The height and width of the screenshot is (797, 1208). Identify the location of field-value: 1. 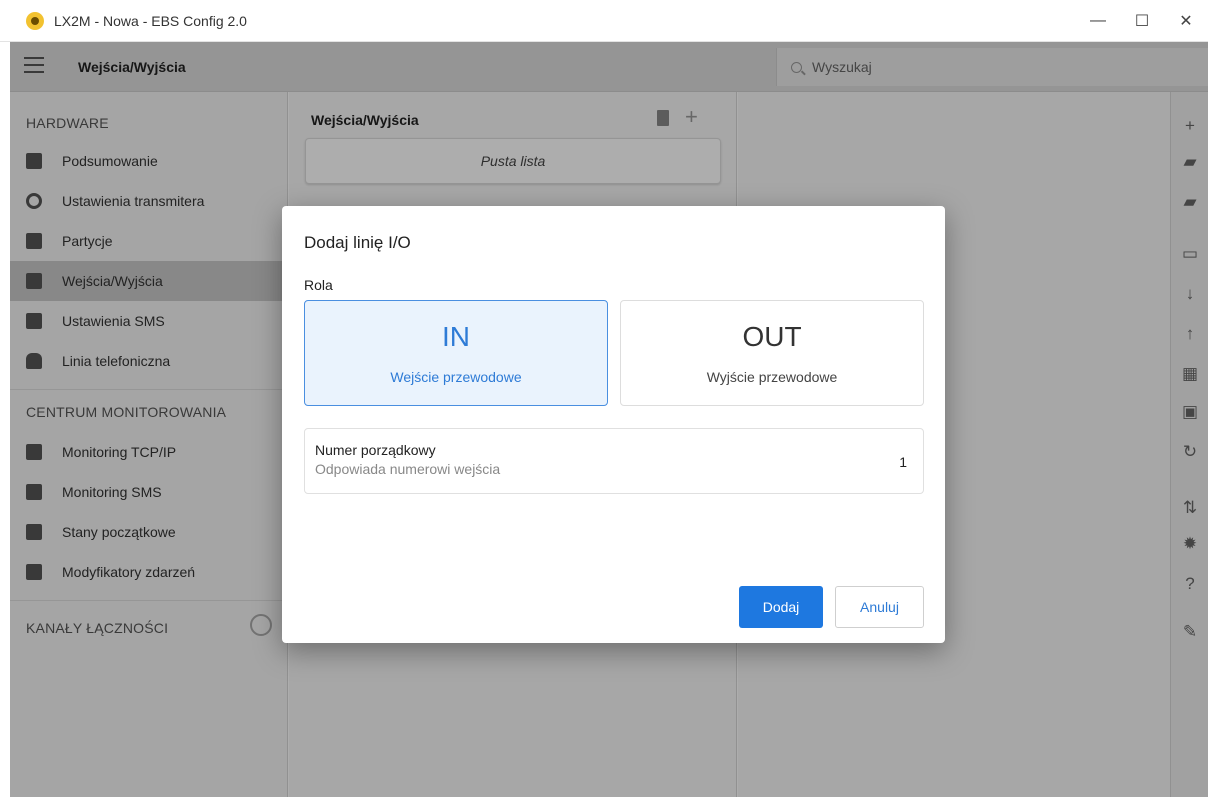
(903, 462).